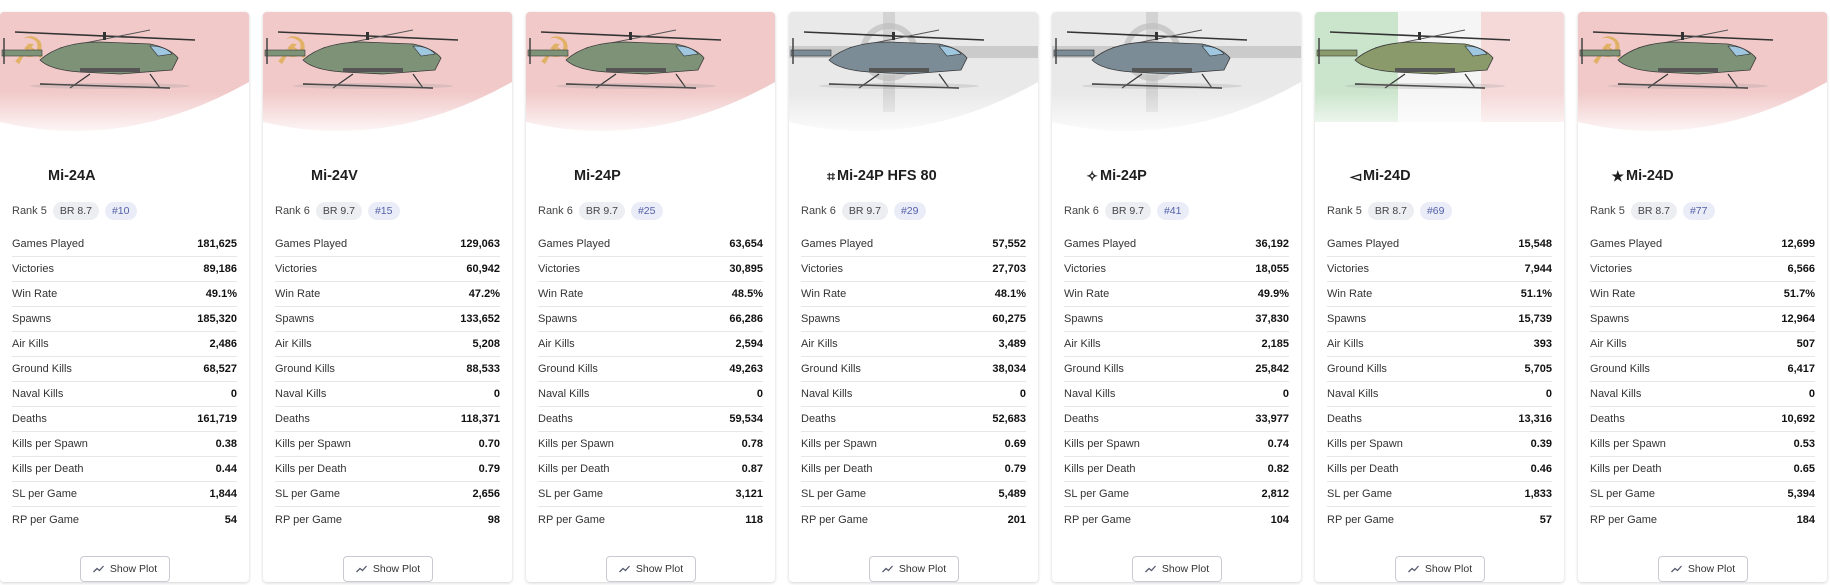  What do you see at coordinates (1015, 444) in the screenshot?
I see `stat-value: 0.69` at bounding box center [1015, 444].